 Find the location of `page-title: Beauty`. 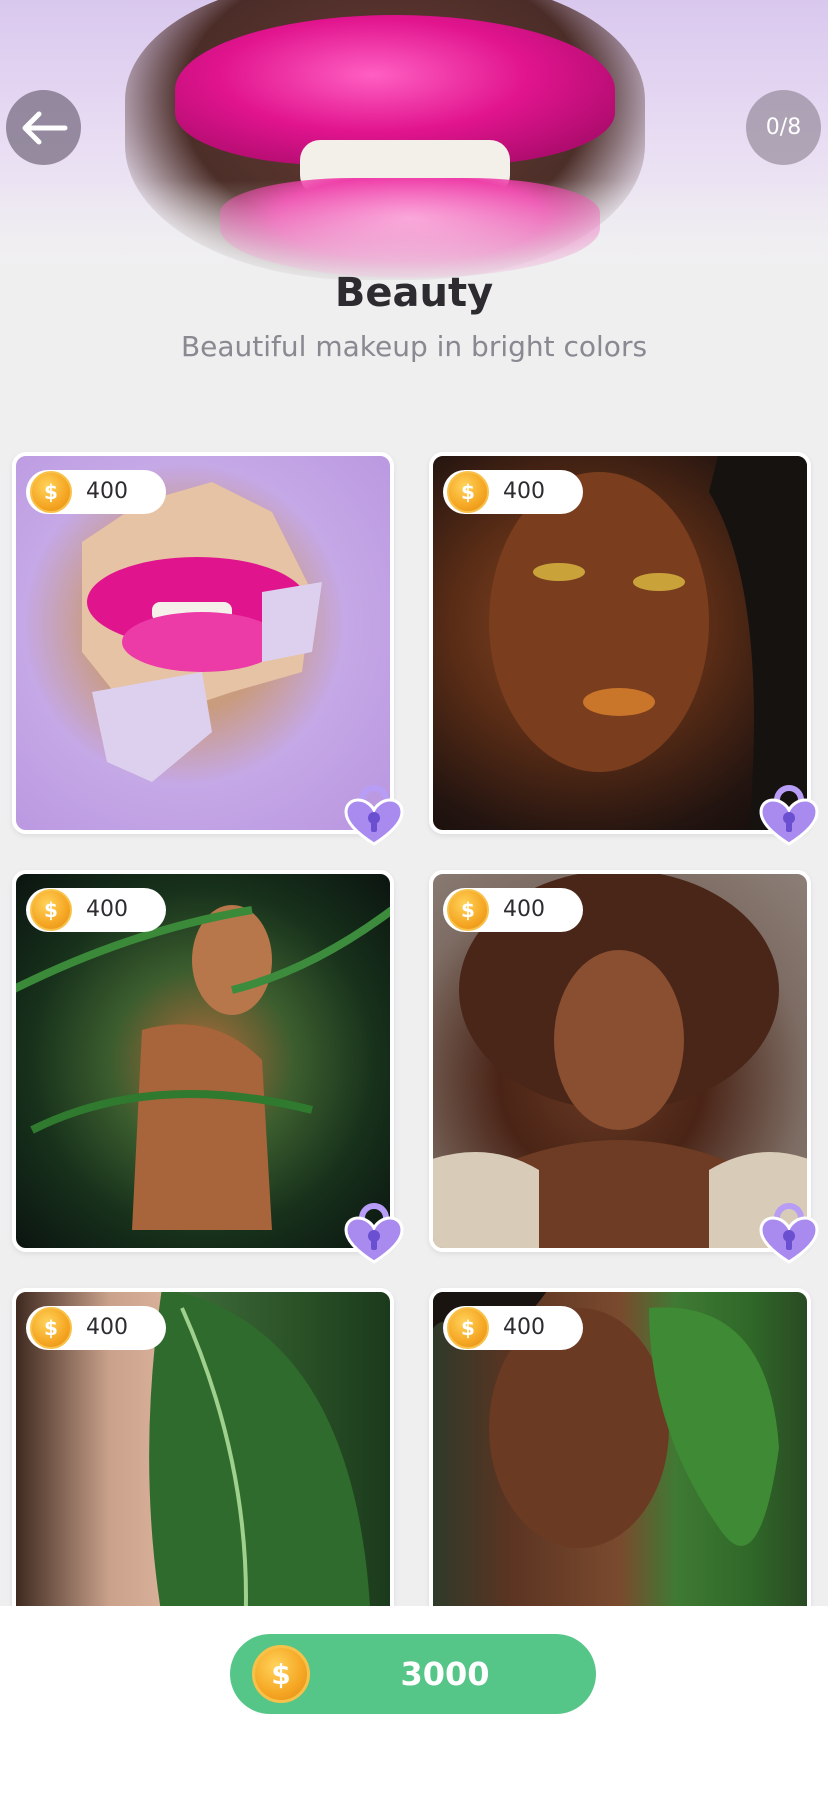

page-title: Beauty is located at coordinates (414, 293).